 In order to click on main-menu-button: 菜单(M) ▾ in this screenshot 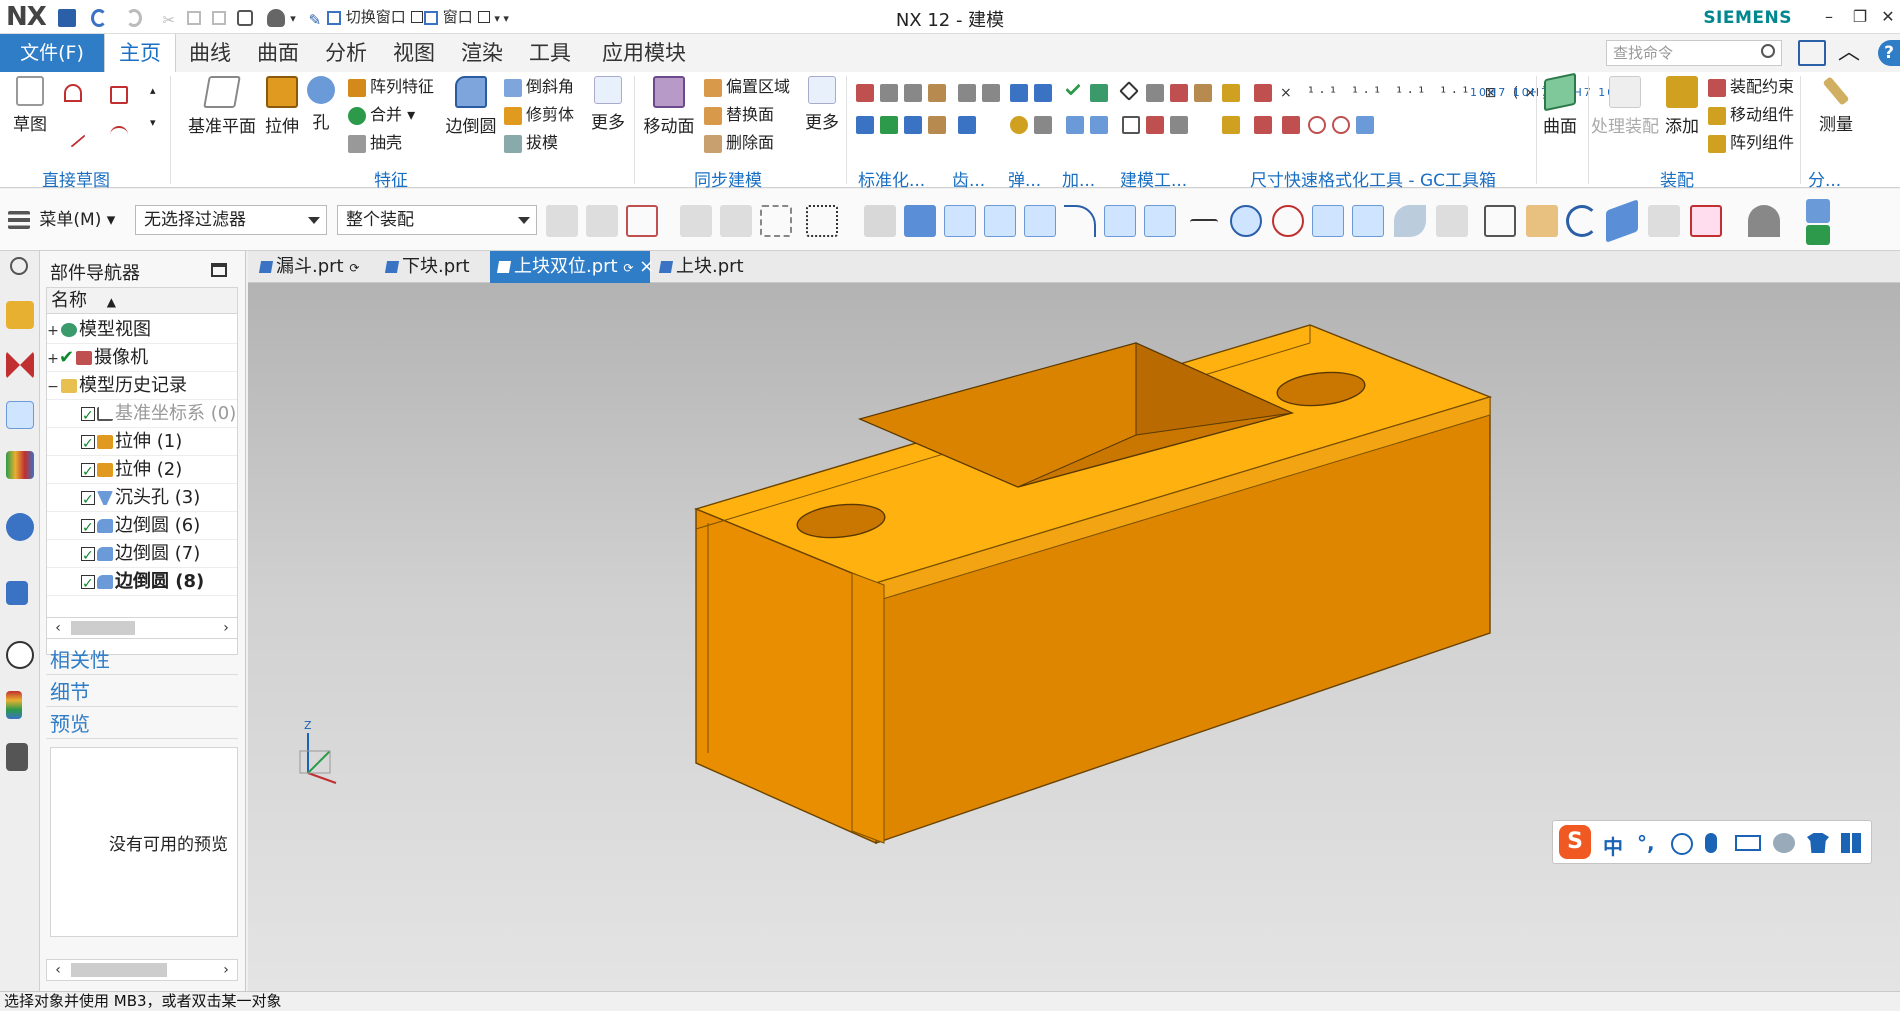, I will do `click(61, 220)`.